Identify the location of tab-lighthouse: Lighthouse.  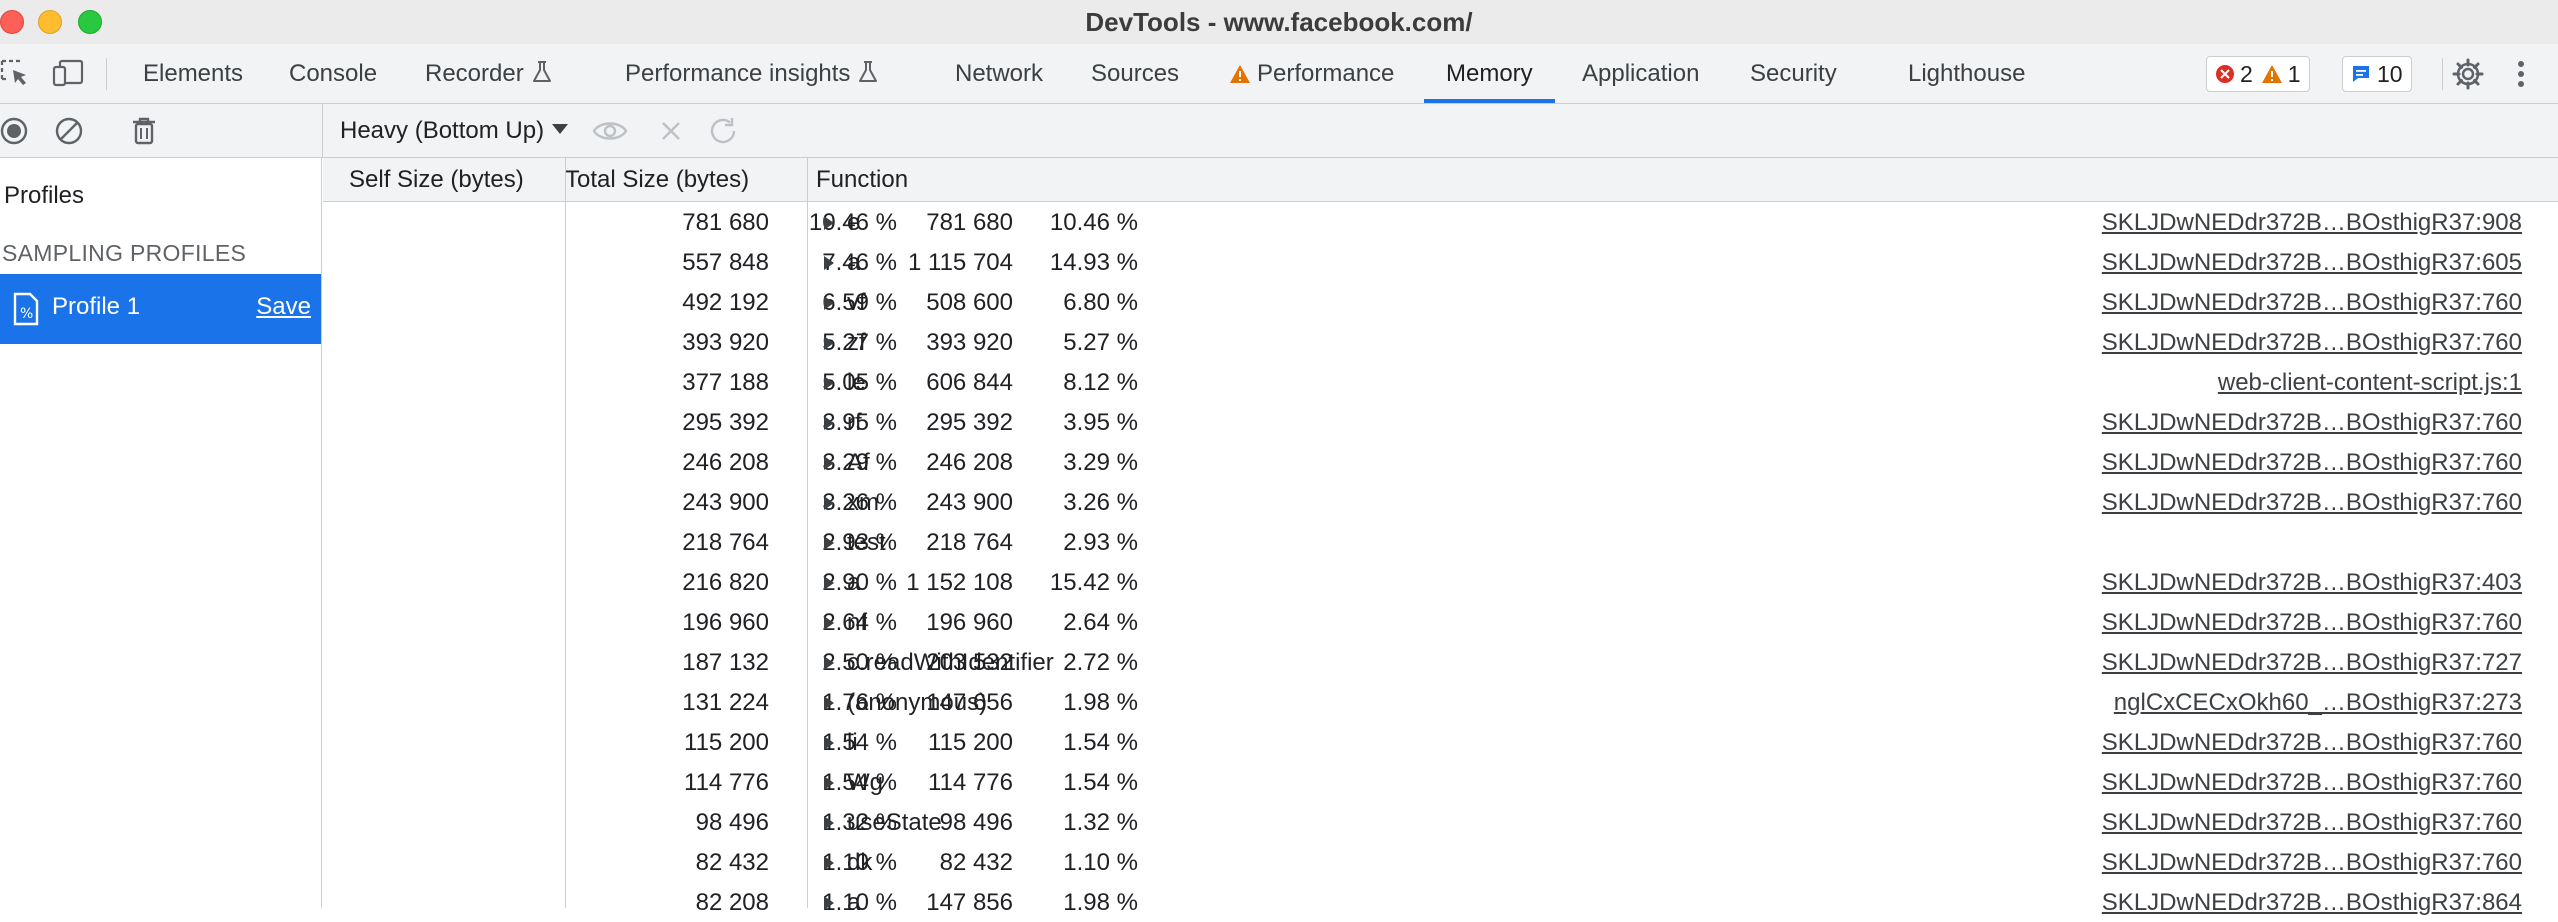
(1966, 73).